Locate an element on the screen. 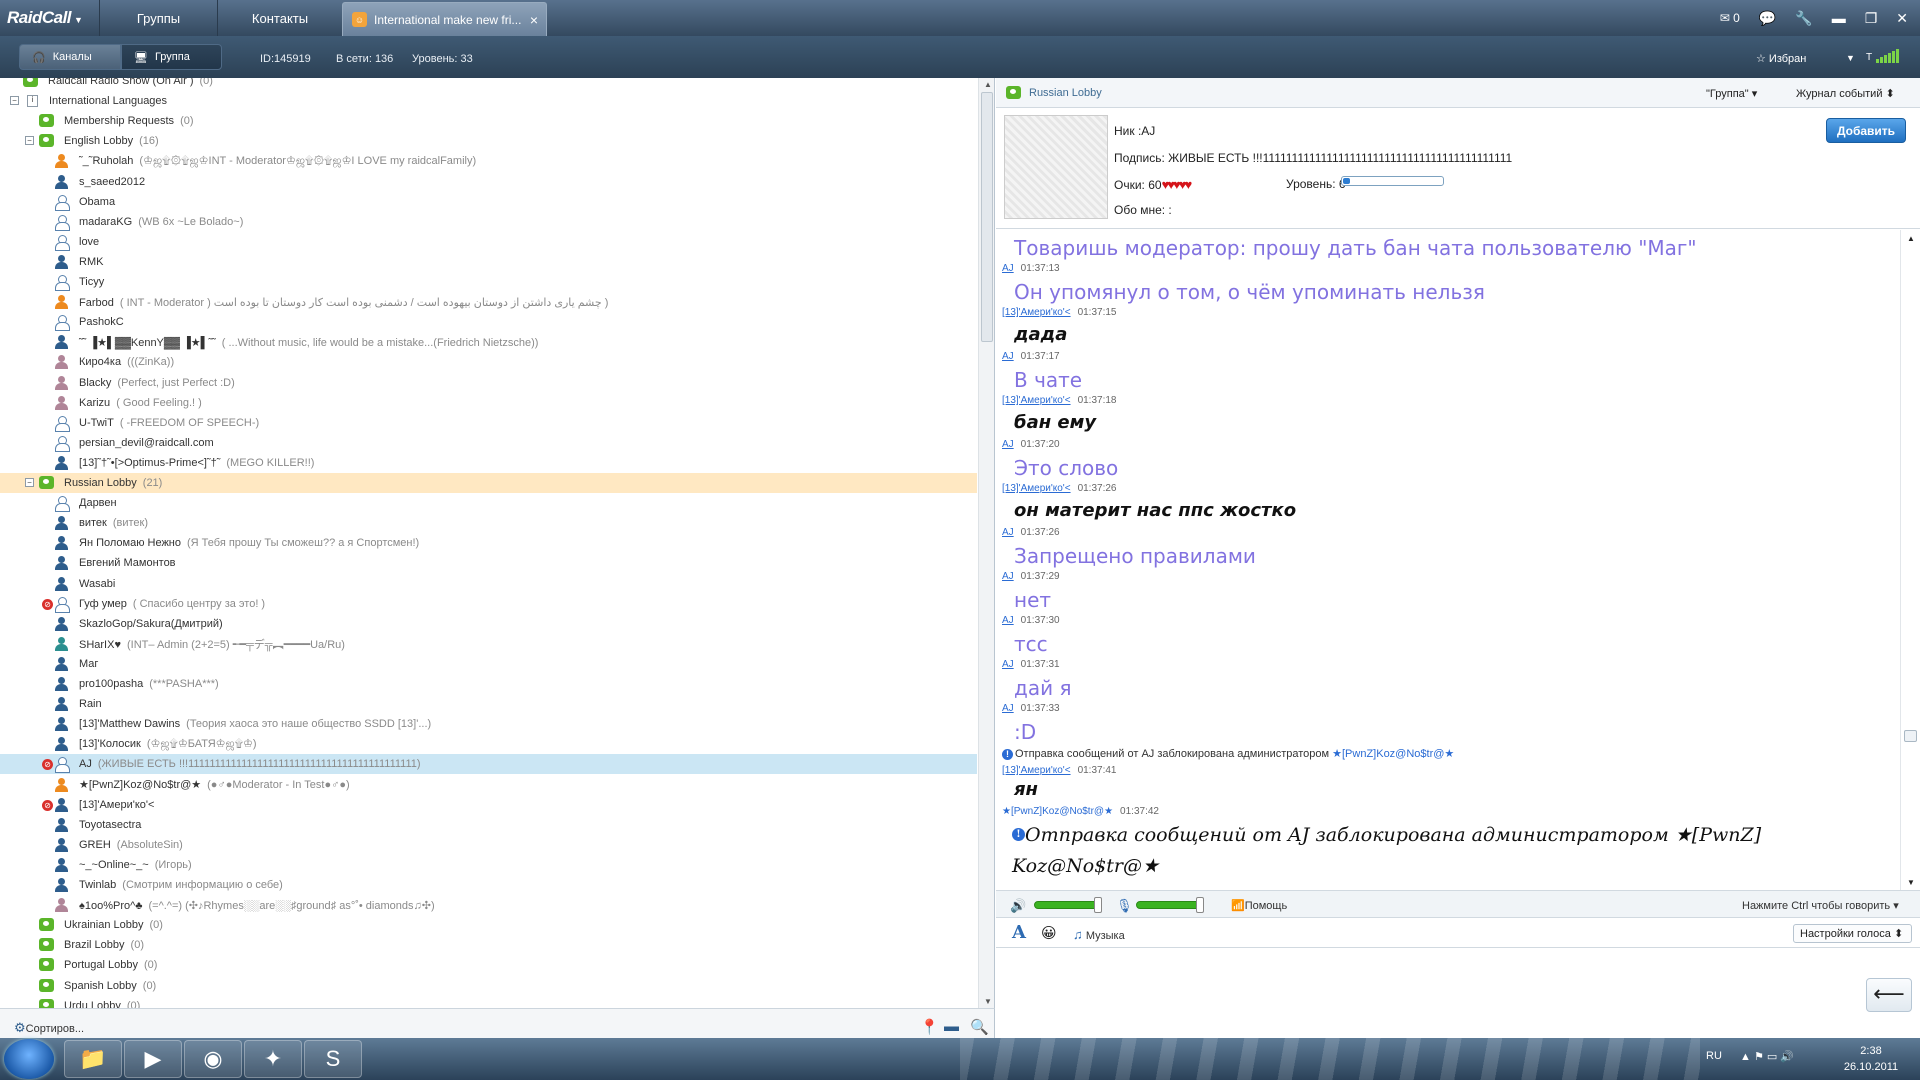 The image size is (1920, 1080). collapse-icon: ▬ is located at coordinates (951, 1026).